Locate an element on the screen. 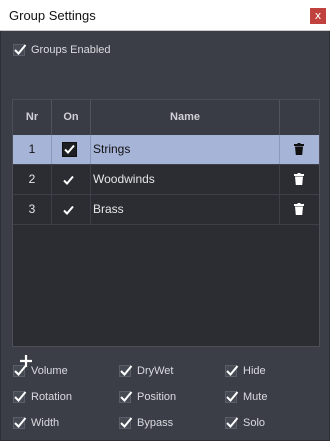  hide-label: Hide is located at coordinates (254, 371).